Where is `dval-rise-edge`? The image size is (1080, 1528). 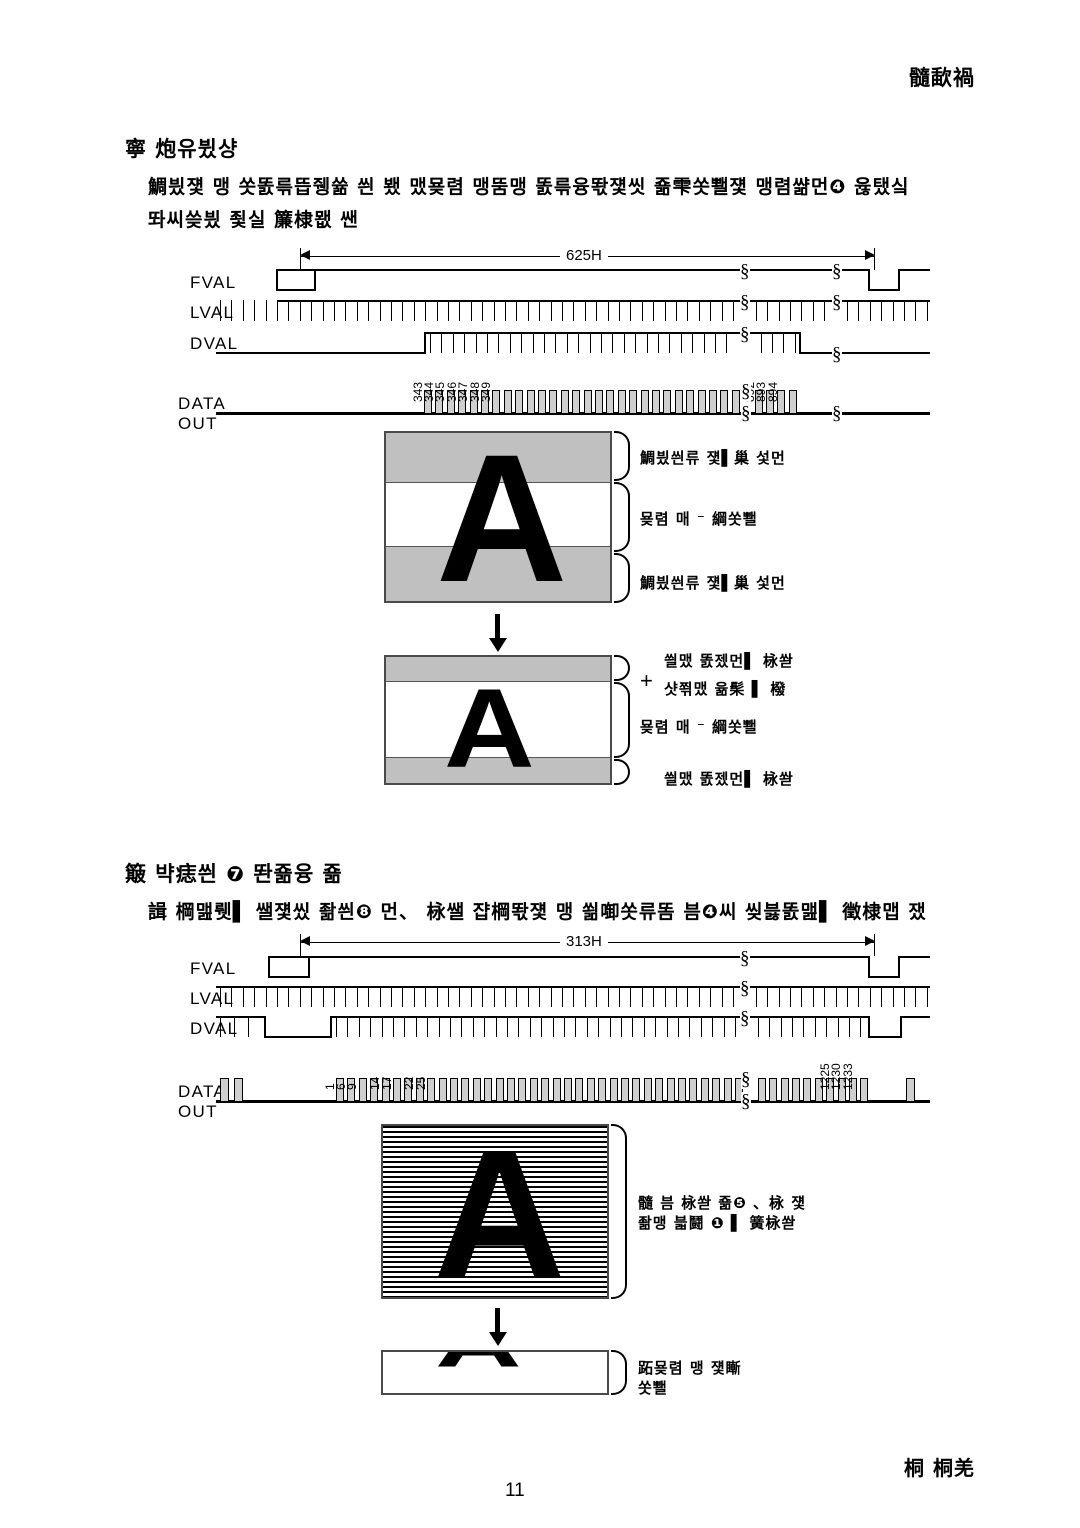 dval-rise-edge is located at coordinates (425, 343).